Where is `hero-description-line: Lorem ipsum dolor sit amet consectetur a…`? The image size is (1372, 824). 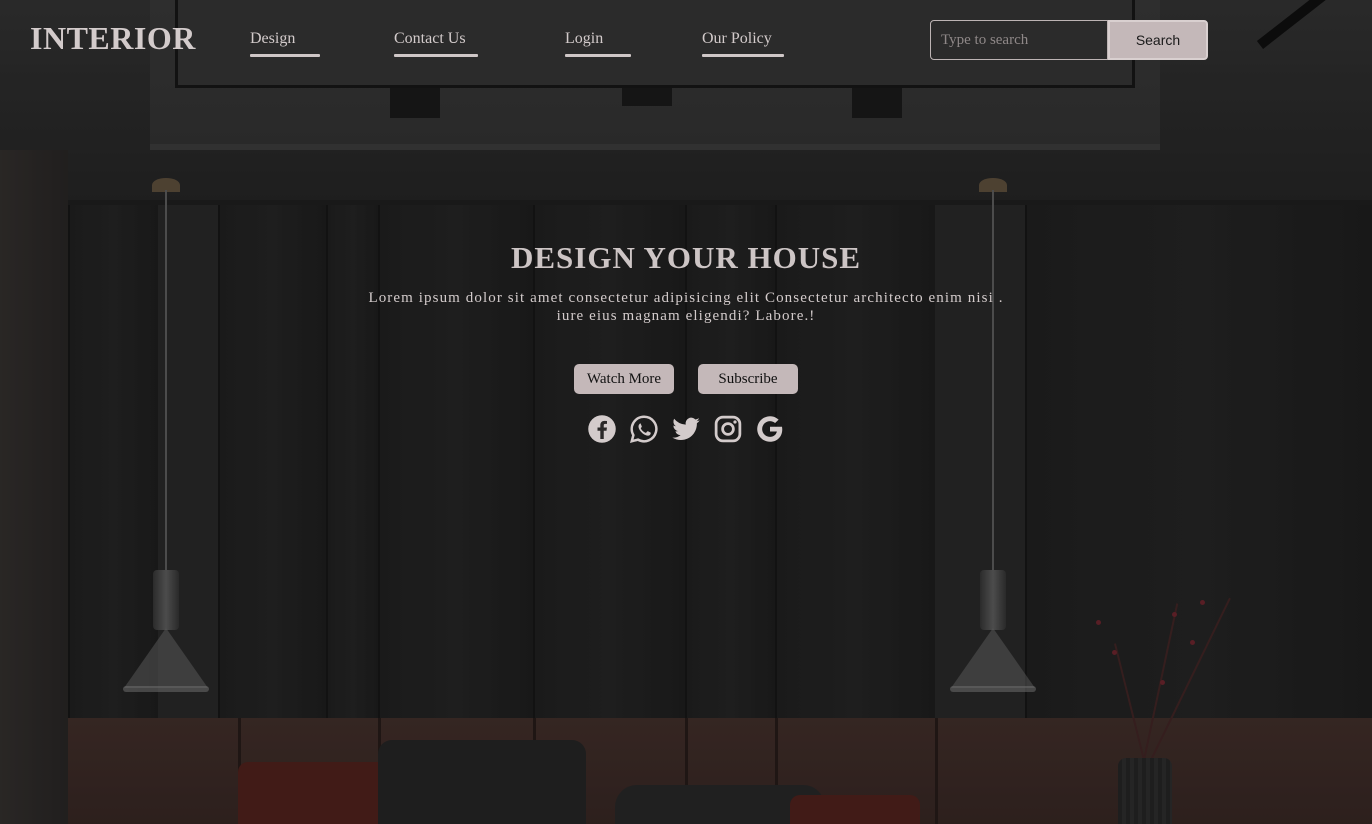
hero-description-line: Lorem ipsum dolor sit amet consectetur a… is located at coordinates (686, 298).